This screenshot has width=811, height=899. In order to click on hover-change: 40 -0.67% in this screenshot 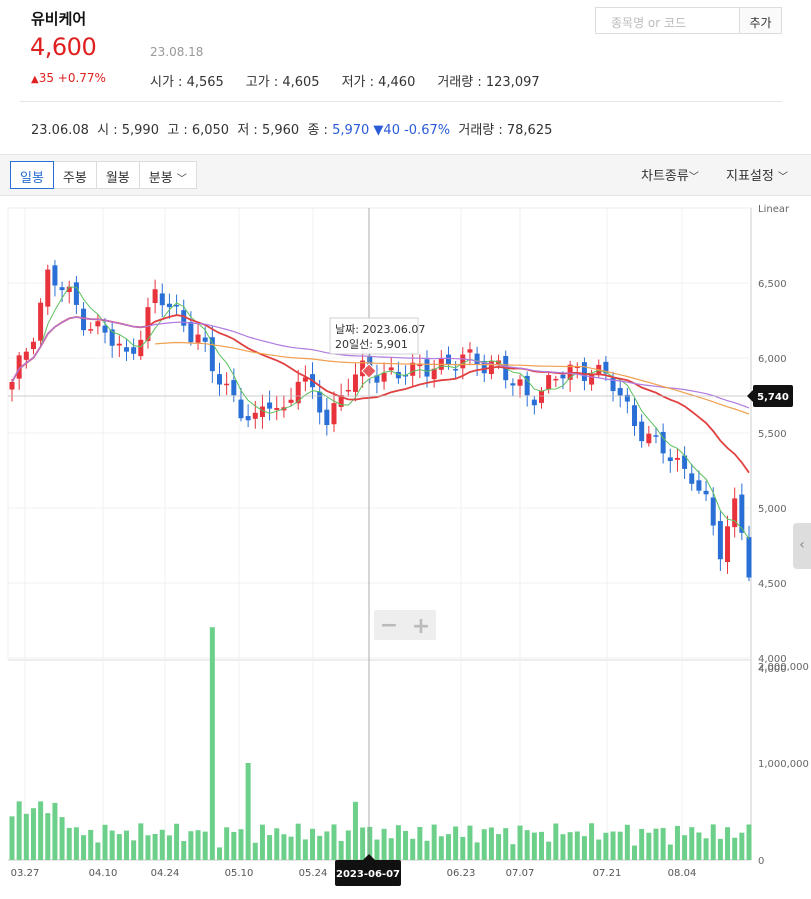, I will do `click(417, 130)`.